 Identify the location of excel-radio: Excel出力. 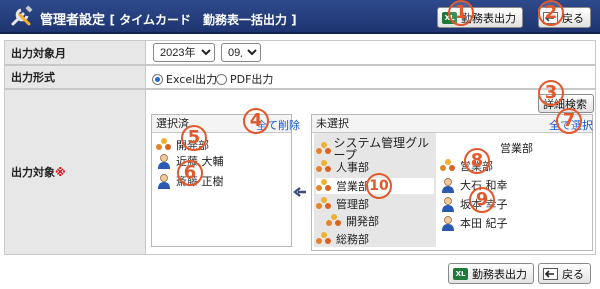
(184, 79).